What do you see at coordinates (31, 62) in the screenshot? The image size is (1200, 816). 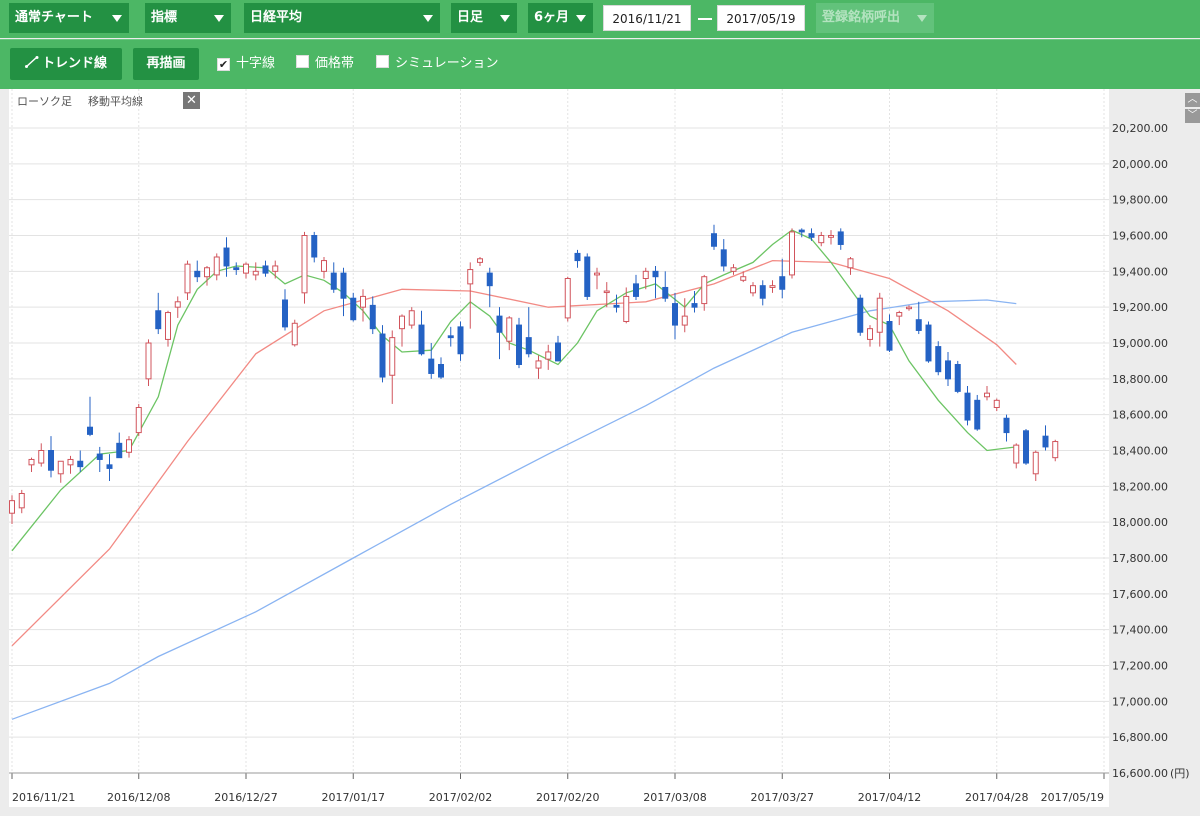 I see `trend-line-icon` at bounding box center [31, 62].